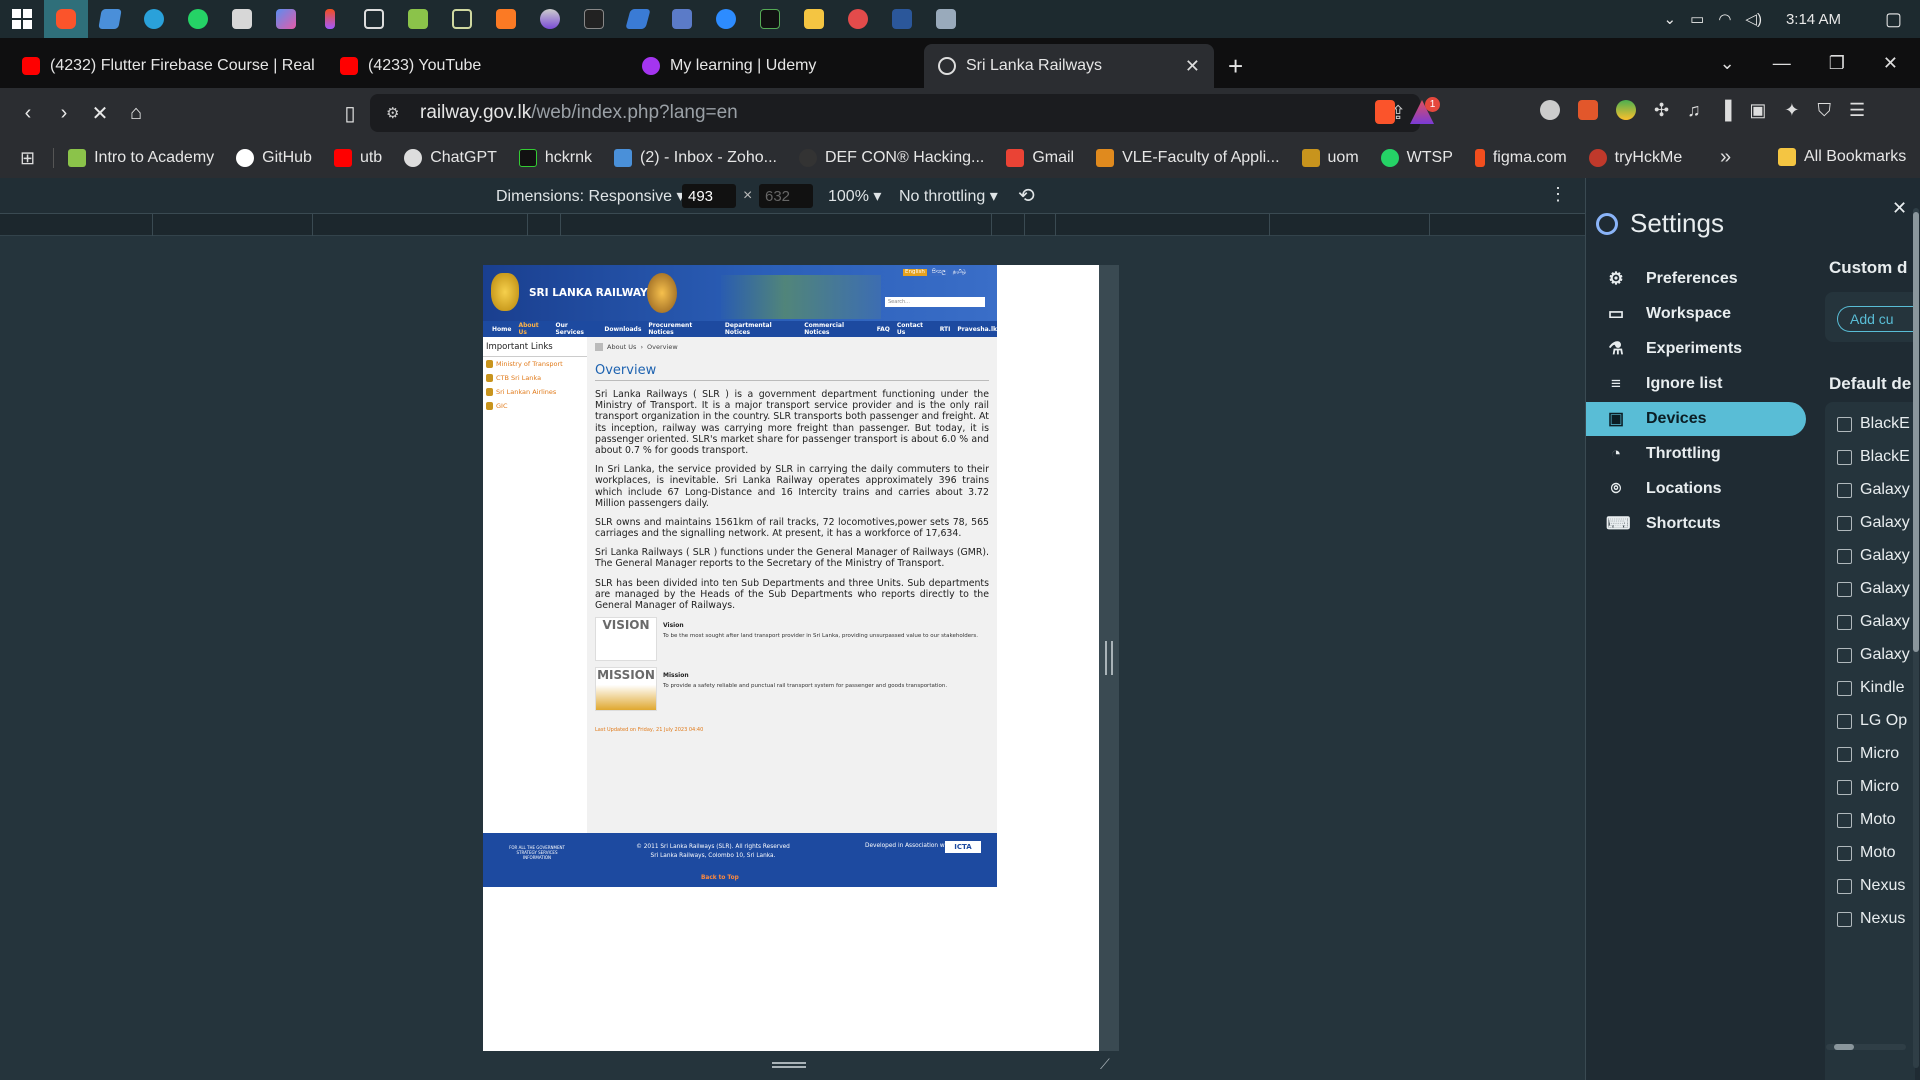 The width and height of the screenshot is (1920, 1080). What do you see at coordinates (1661, 110) in the screenshot?
I see `extensions-puzzle-icon: ✣` at bounding box center [1661, 110].